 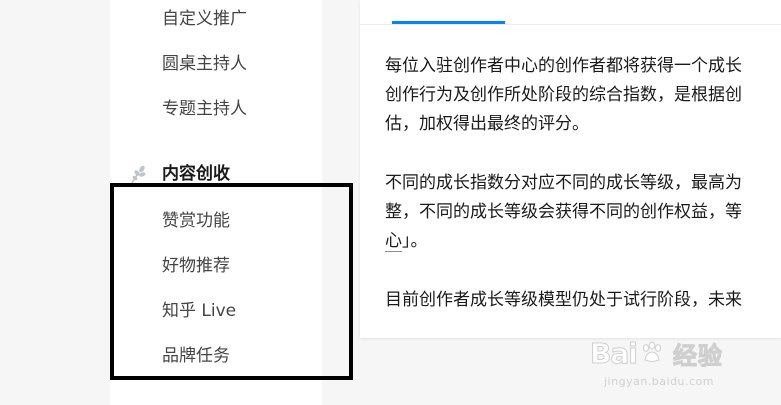 I want to click on link-suffix: 」。, so click(x=415, y=241).